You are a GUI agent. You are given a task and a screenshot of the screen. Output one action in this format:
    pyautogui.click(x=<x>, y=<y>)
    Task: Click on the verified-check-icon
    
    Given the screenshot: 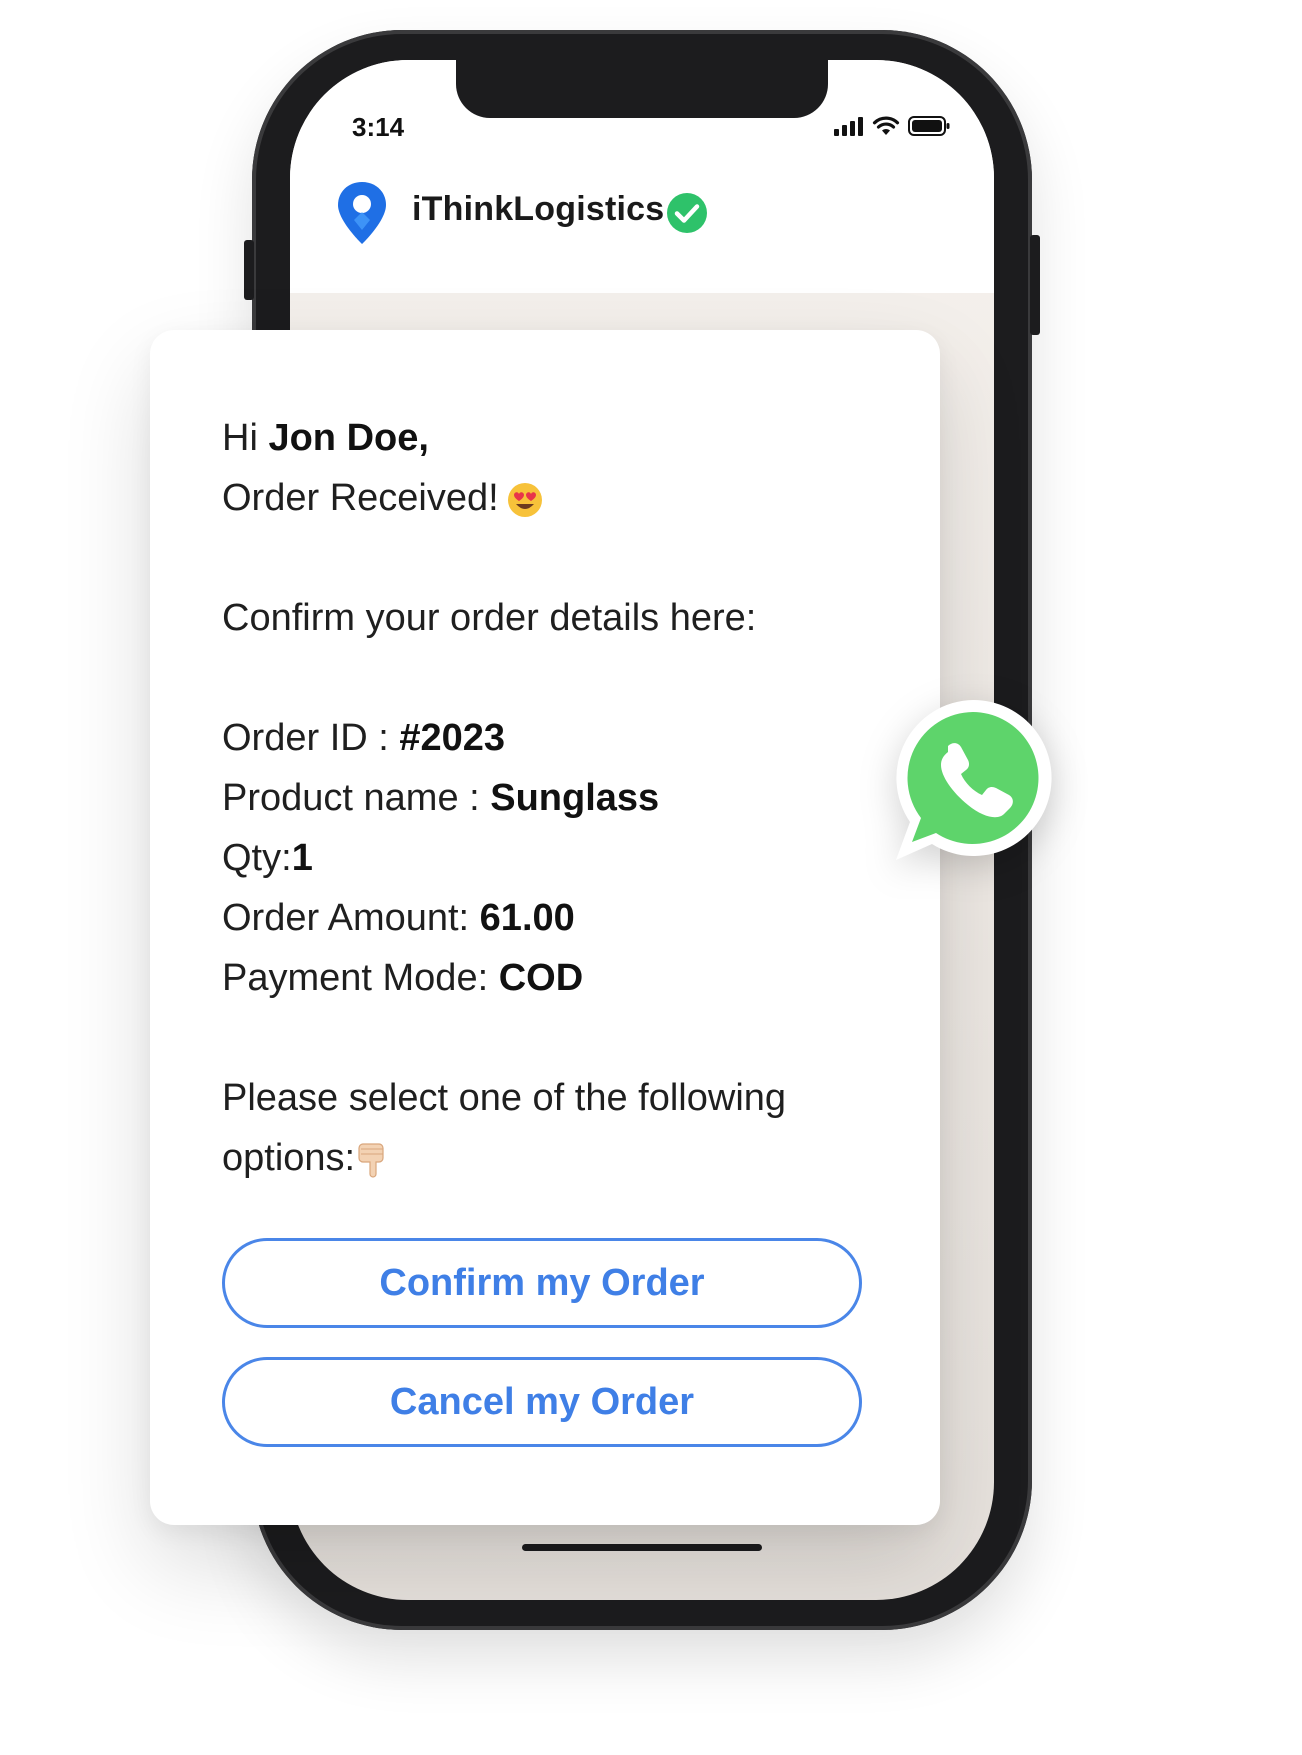 What is the action you would take?
    pyautogui.click(x=687, y=213)
    